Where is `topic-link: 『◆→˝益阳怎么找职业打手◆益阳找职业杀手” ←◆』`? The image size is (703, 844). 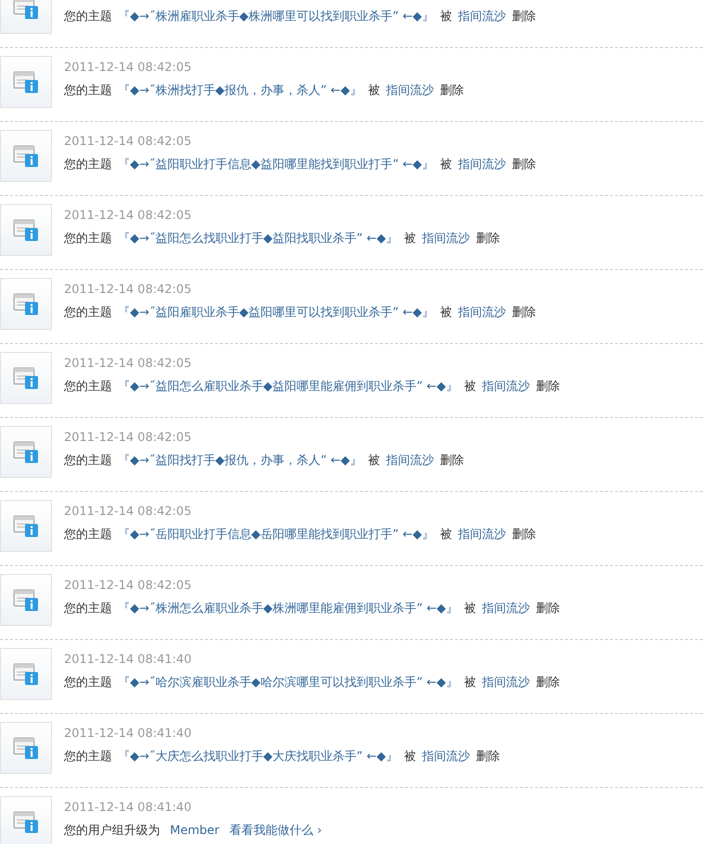
topic-link: 『◆→˝益阳怎么找职业打手◆益阳找职业杀手” ←◆』 is located at coordinates (258, 238).